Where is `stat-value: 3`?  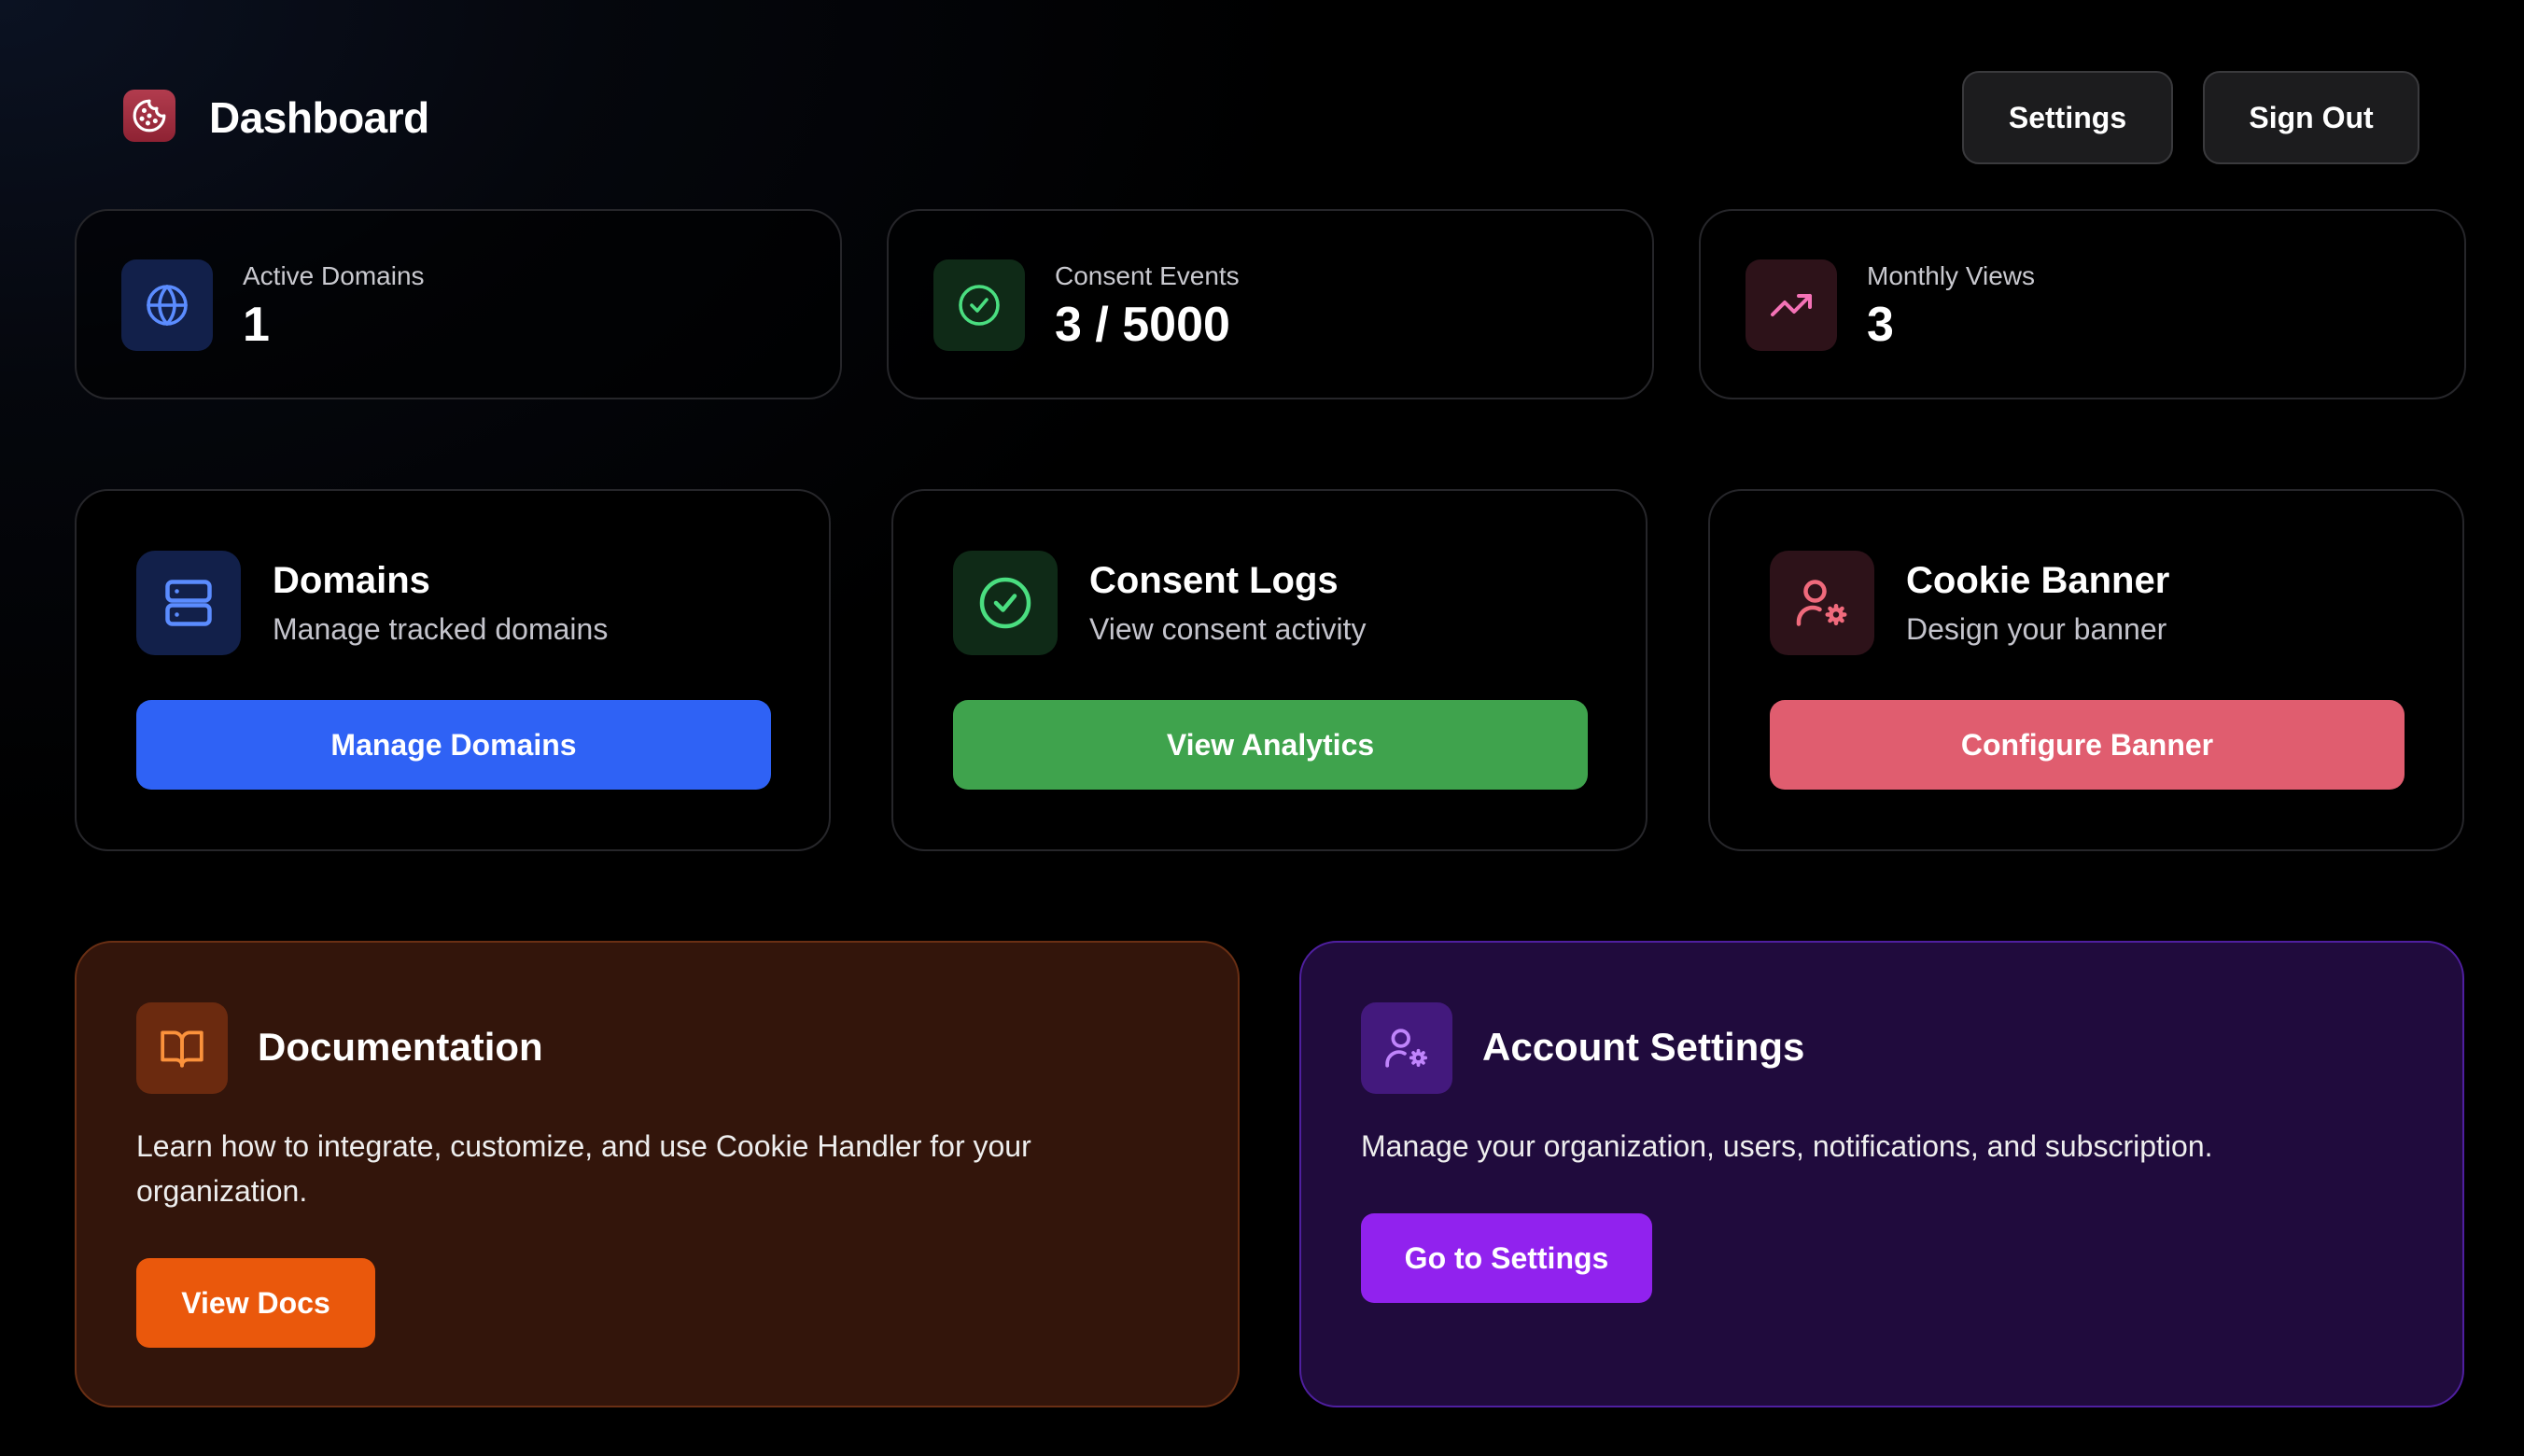
stat-value: 3 is located at coordinates (1880, 325).